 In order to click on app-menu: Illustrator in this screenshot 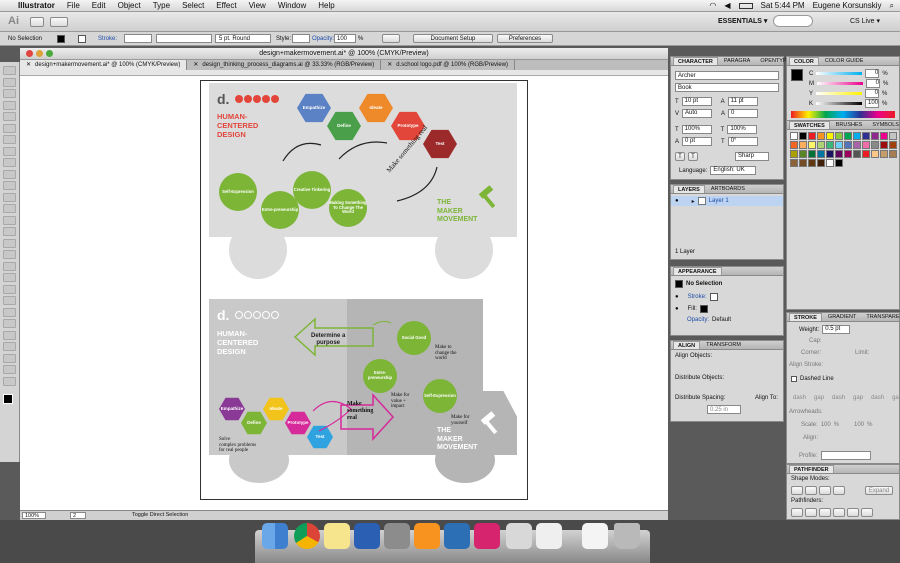, I will do `click(36, 5)`.